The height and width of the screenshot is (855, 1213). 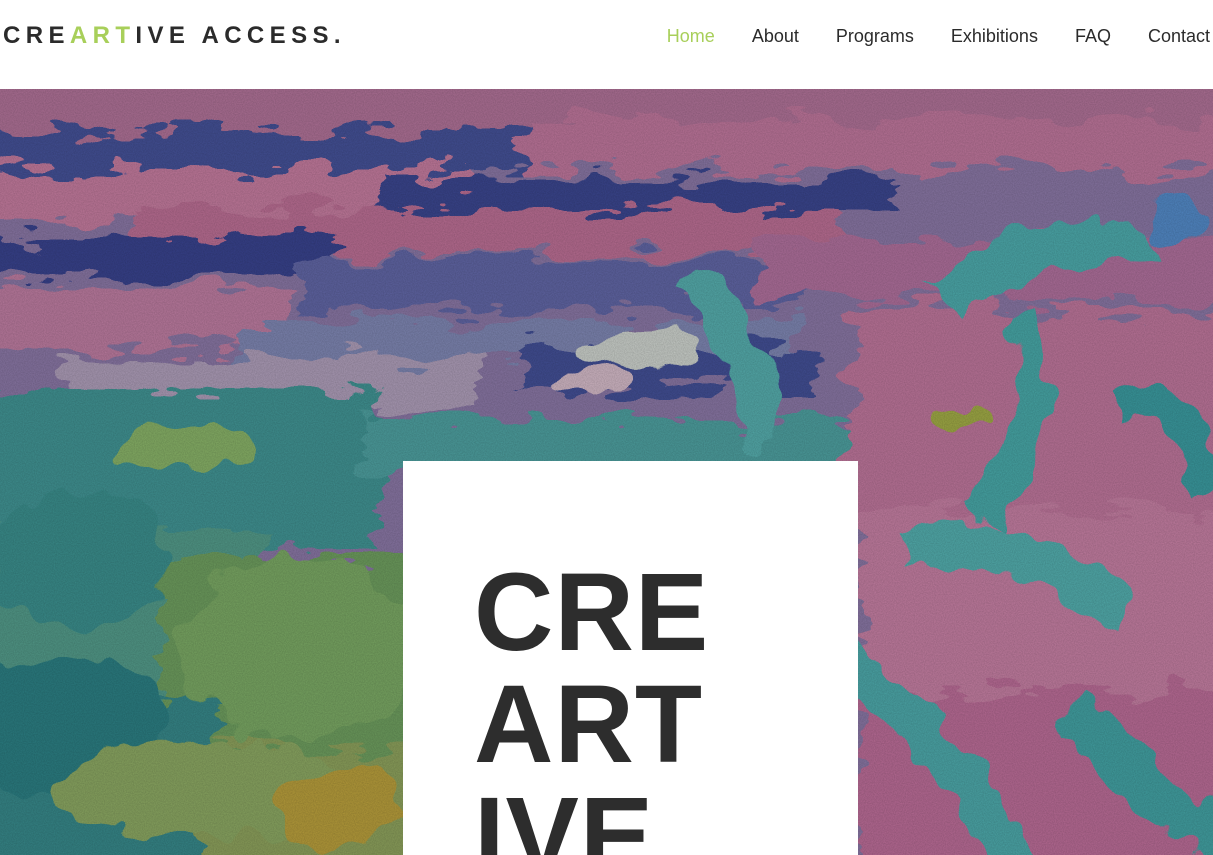 What do you see at coordinates (592, 612) in the screenshot?
I see `hero-title-line: CRE` at bounding box center [592, 612].